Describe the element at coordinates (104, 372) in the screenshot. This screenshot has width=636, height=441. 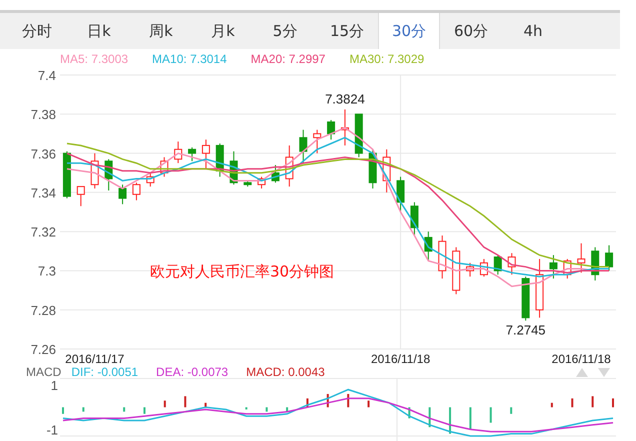
I see `macd-legend-label: DIF: -0.0051` at that location.